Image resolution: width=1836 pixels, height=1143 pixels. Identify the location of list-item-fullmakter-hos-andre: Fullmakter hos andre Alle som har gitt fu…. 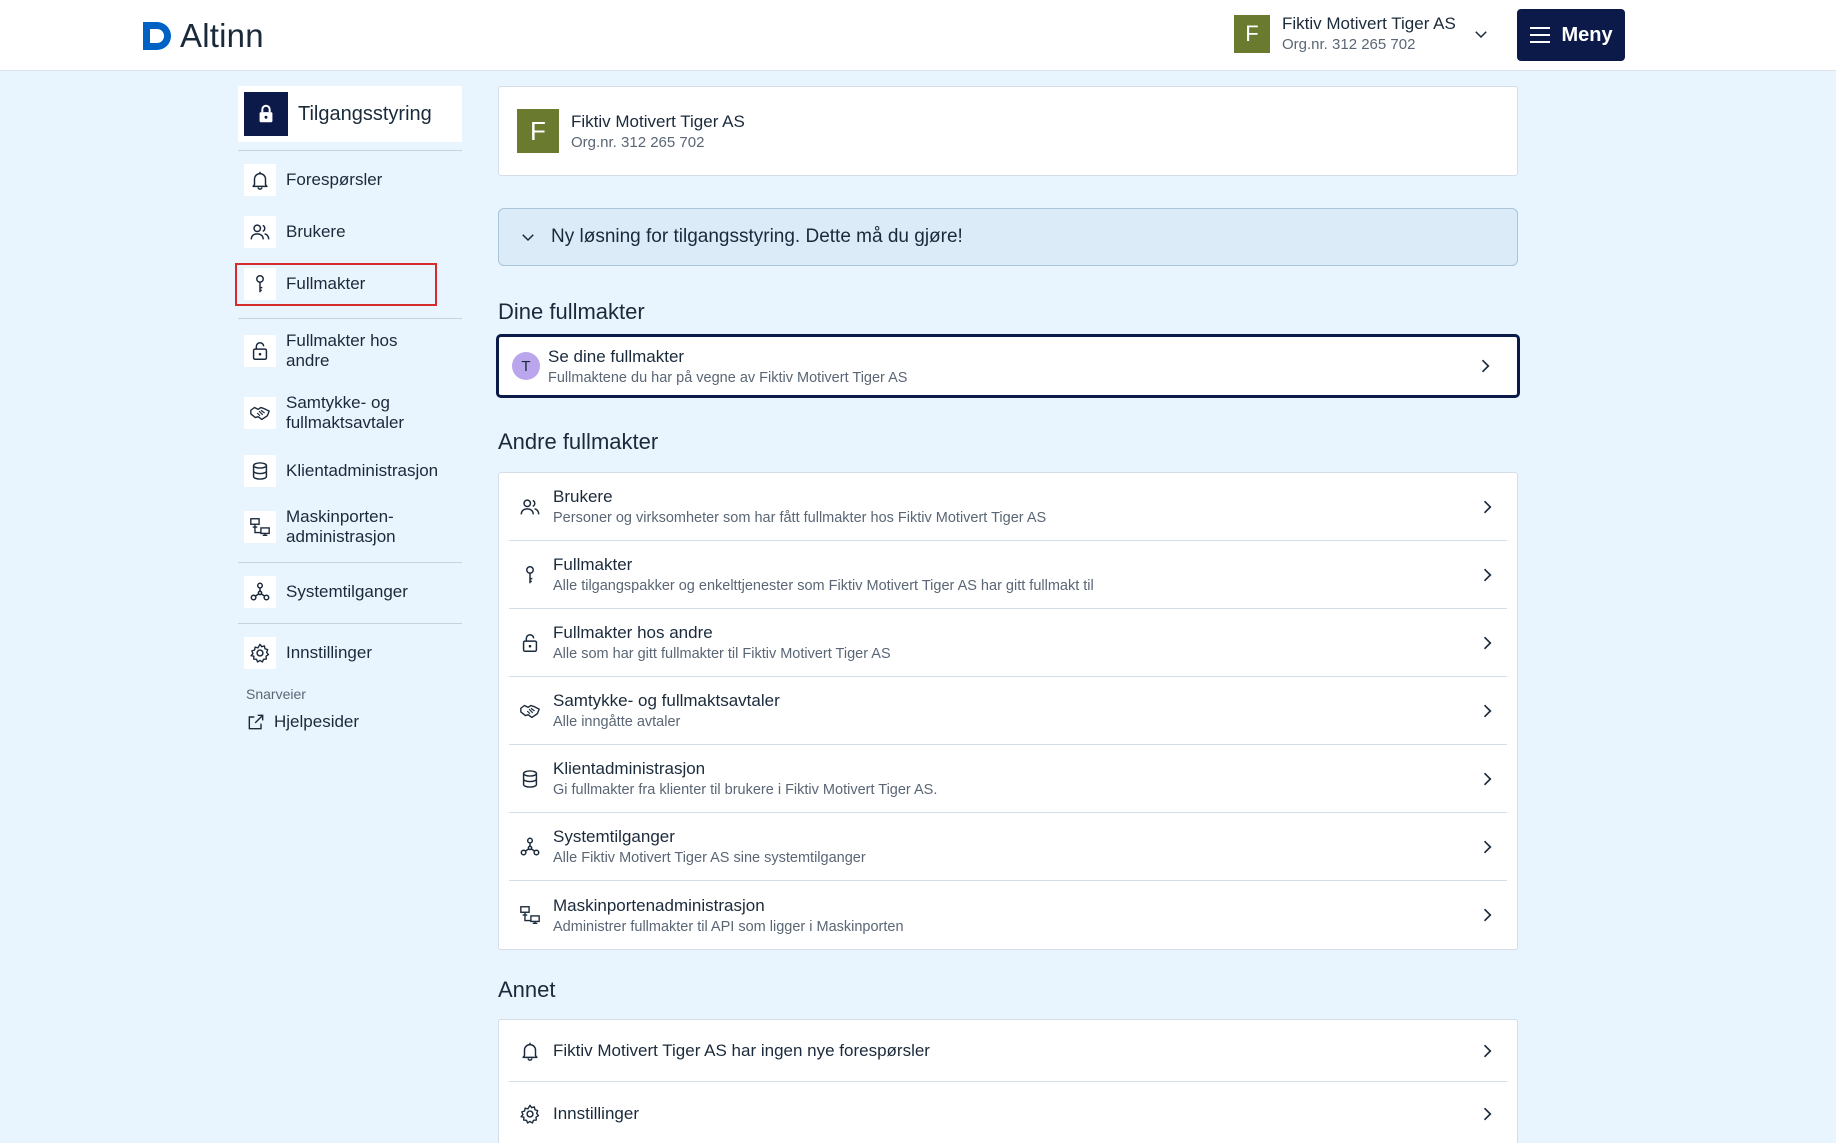
(1008, 643).